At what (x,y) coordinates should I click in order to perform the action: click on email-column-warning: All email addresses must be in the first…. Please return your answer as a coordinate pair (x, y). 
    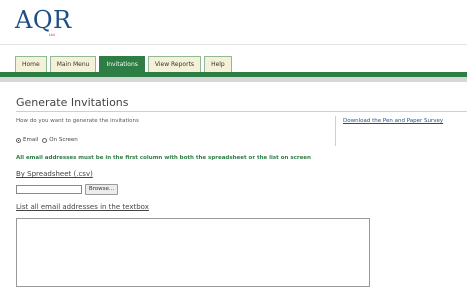
    Looking at the image, I should click on (163, 158).